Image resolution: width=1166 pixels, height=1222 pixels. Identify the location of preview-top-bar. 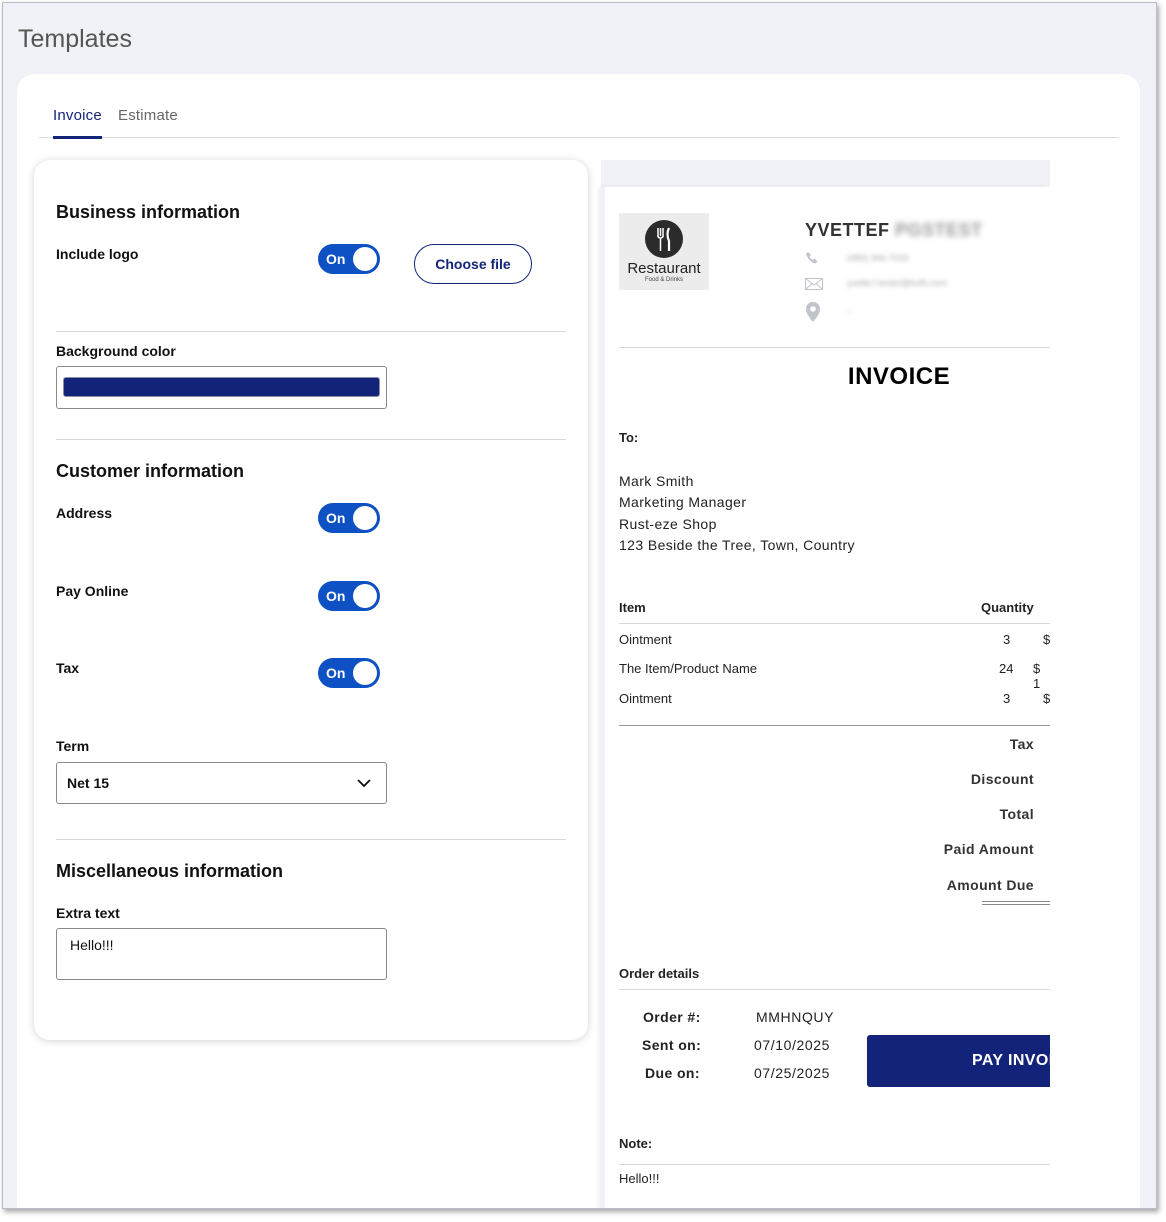
(825, 173).